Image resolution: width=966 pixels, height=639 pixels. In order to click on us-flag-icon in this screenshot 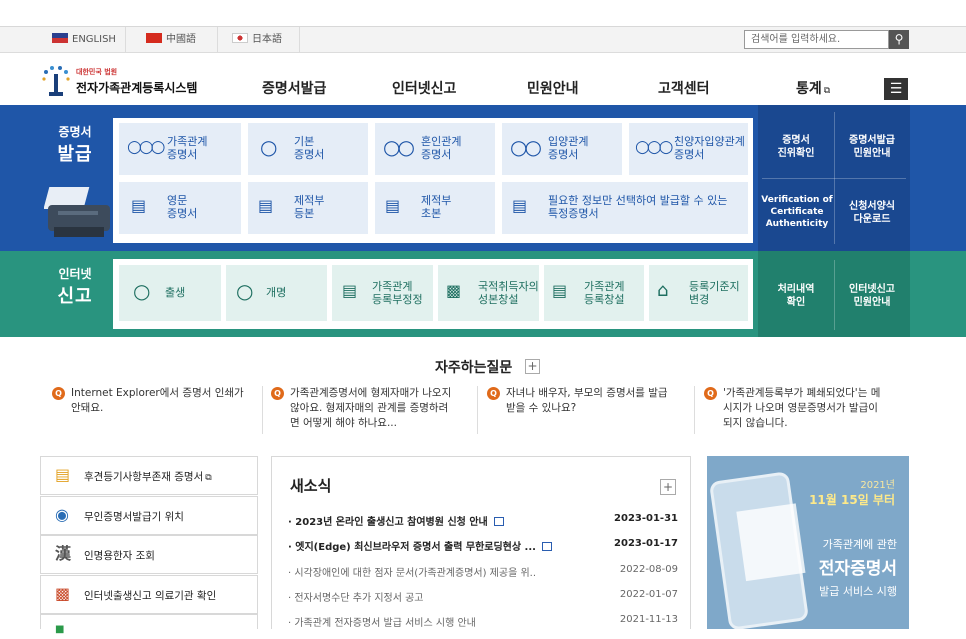, I will do `click(60, 38)`.